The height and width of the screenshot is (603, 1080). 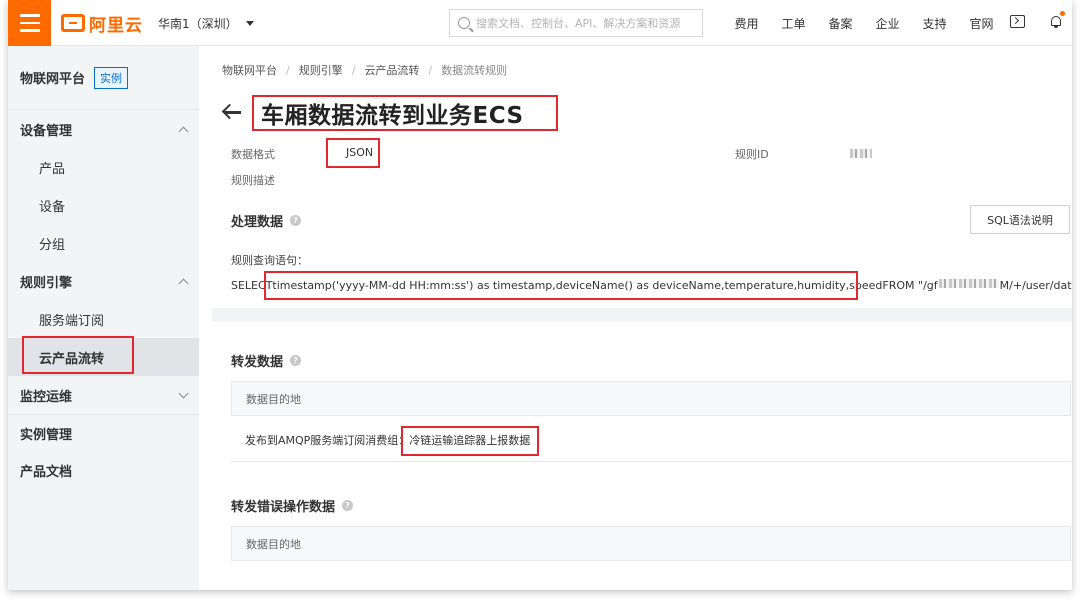 What do you see at coordinates (249, 23) in the screenshot?
I see `caret-down-icon` at bounding box center [249, 23].